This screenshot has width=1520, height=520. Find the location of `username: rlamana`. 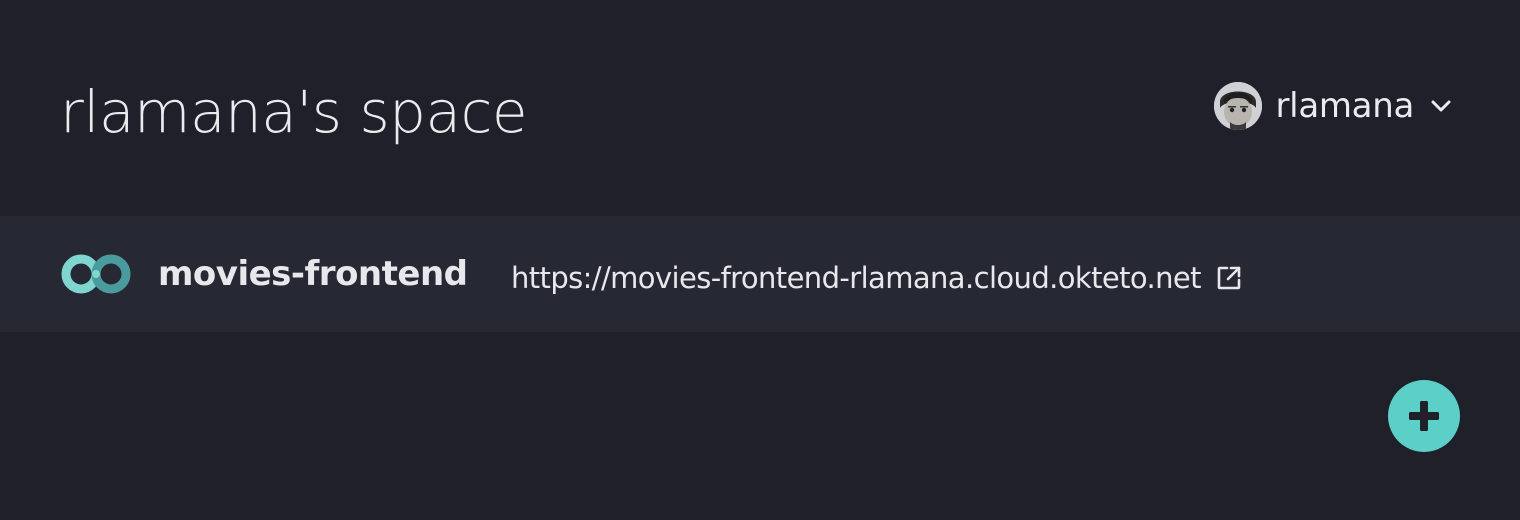

username: rlamana is located at coordinates (1345, 106).